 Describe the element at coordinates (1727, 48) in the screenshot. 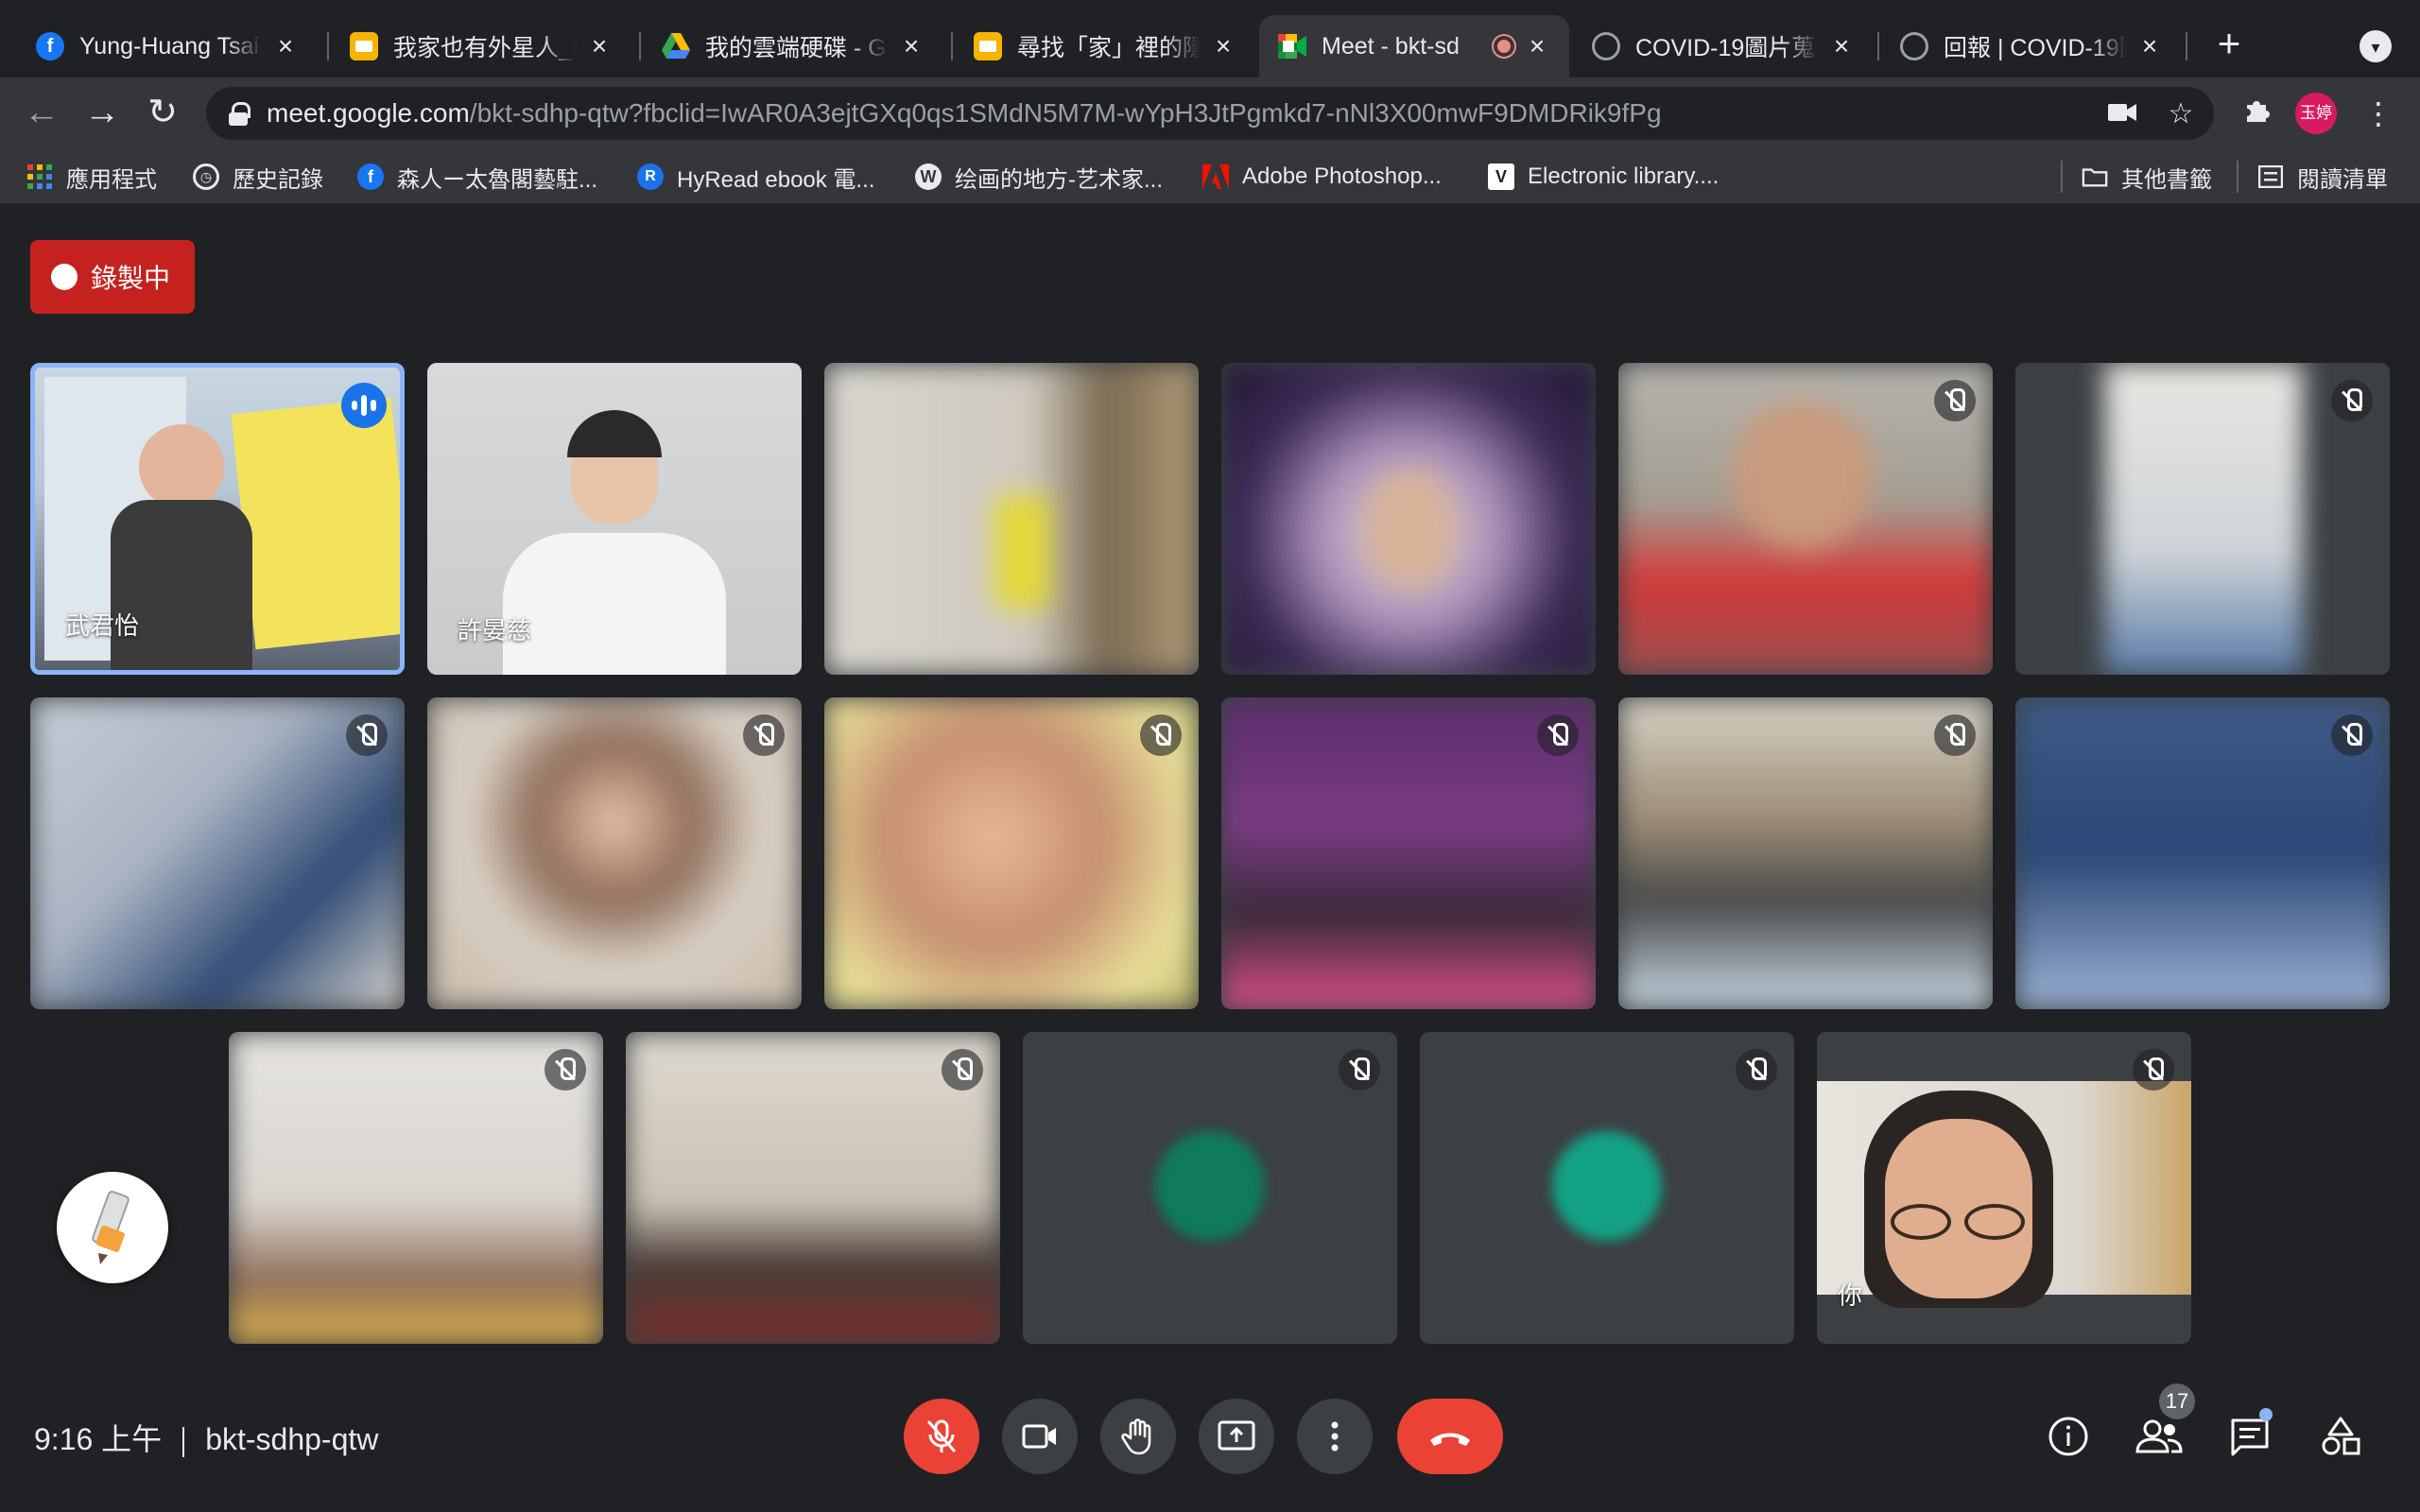

I see `tab-title: COVID-19圖片蒐集` at that location.